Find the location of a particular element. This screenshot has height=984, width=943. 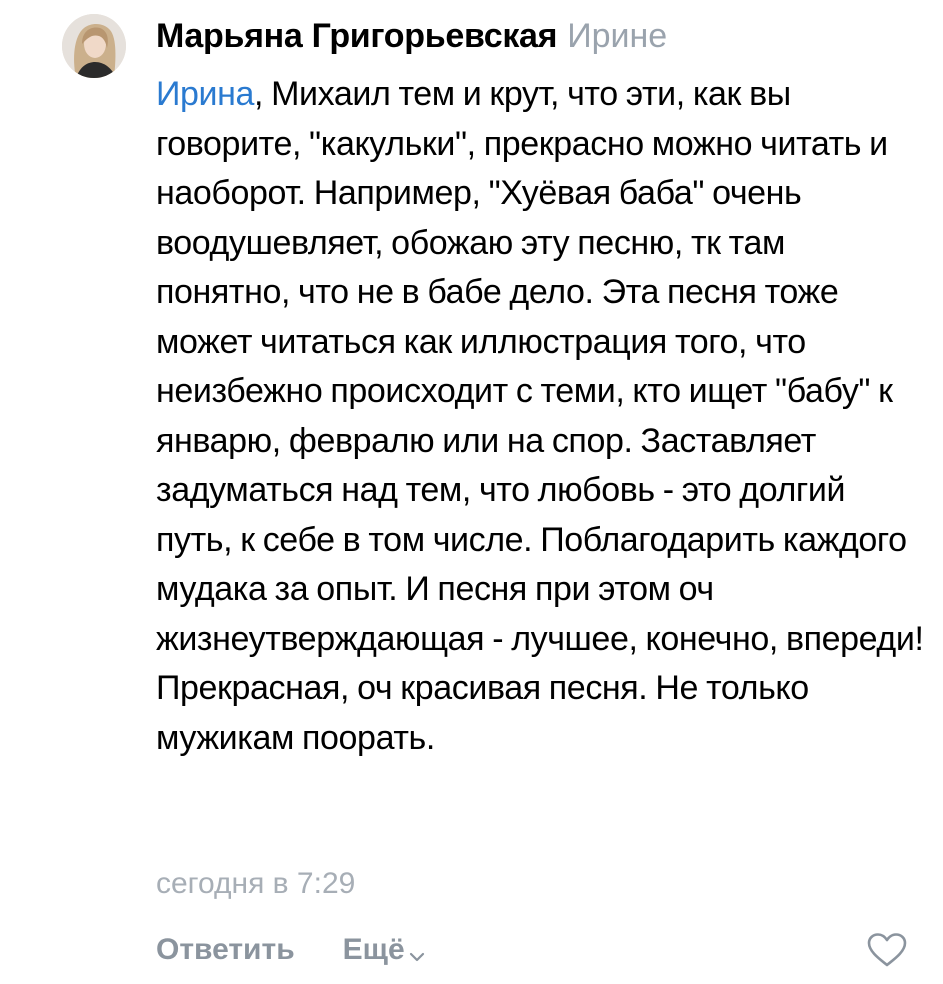

more-button-label: Ещё is located at coordinates (373, 949).